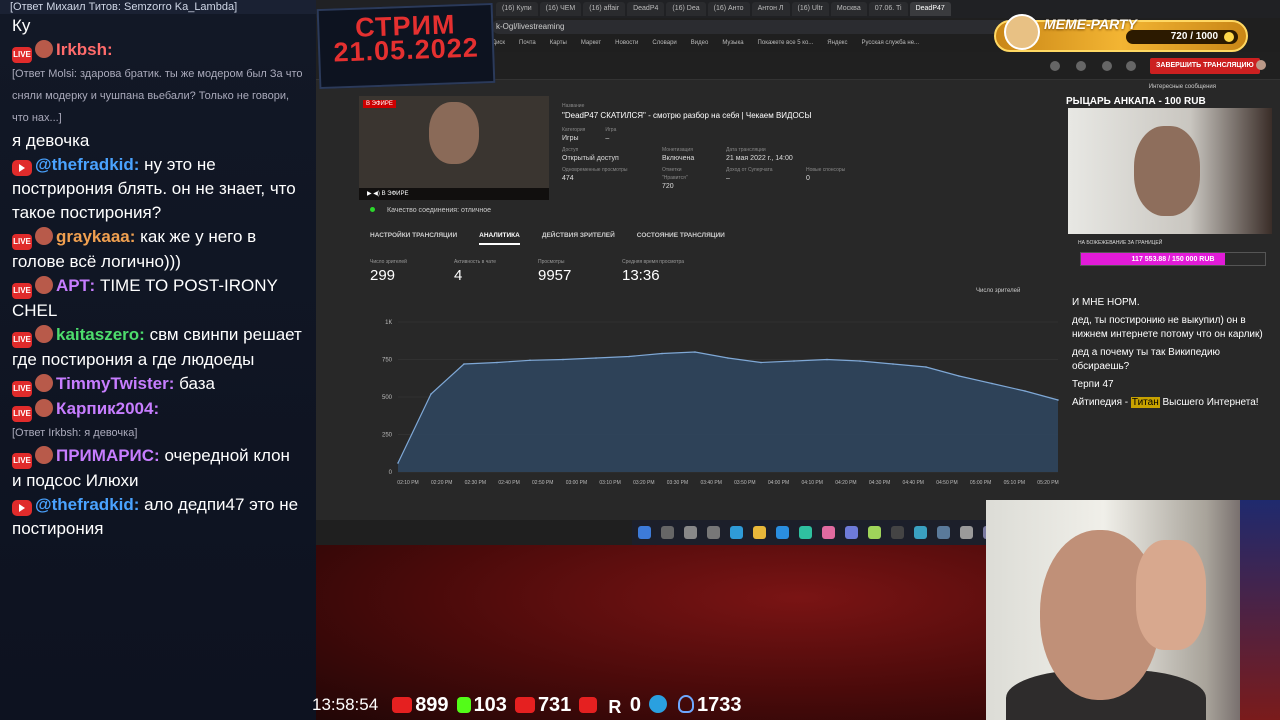  Describe the element at coordinates (369, 194) in the screenshot. I see `play-icon: ▶` at that location.